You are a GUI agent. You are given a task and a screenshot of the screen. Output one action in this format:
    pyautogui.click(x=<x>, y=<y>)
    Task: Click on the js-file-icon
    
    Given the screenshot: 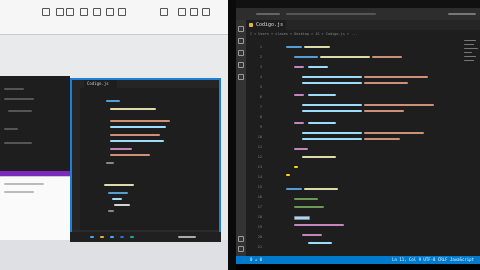 What is the action you would take?
    pyautogui.click(x=251, y=25)
    